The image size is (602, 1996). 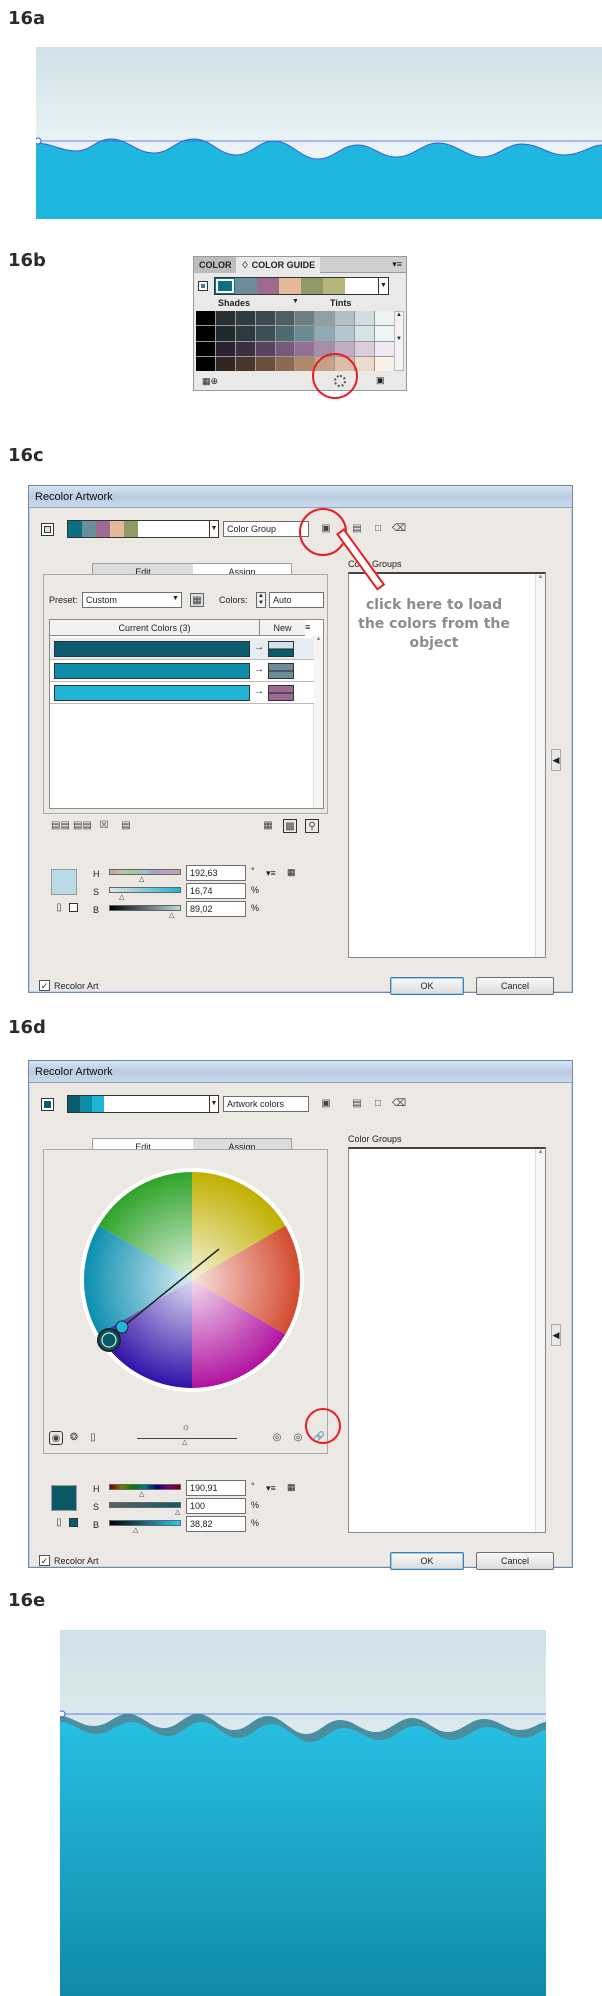 I want to click on recolor-art-checkbox: ✓, so click(x=44, y=985).